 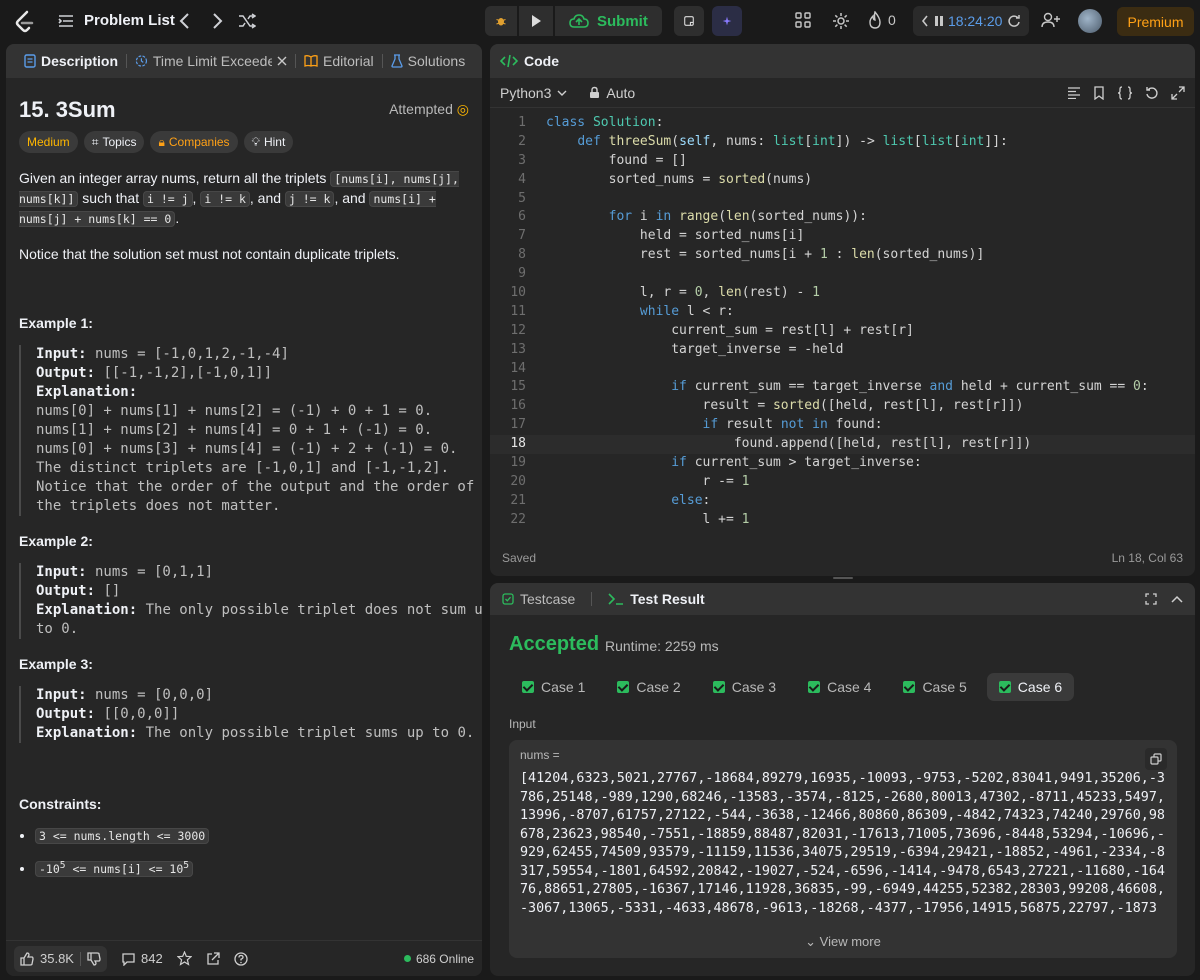 I want to click on code-line: 12 current_sum = rest[l] + rest[r], so click(x=842, y=331).